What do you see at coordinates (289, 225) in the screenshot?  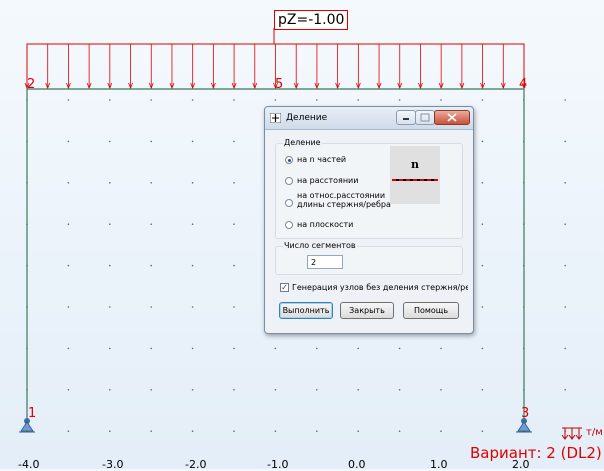 I see `radio-plane` at bounding box center [289, 225].